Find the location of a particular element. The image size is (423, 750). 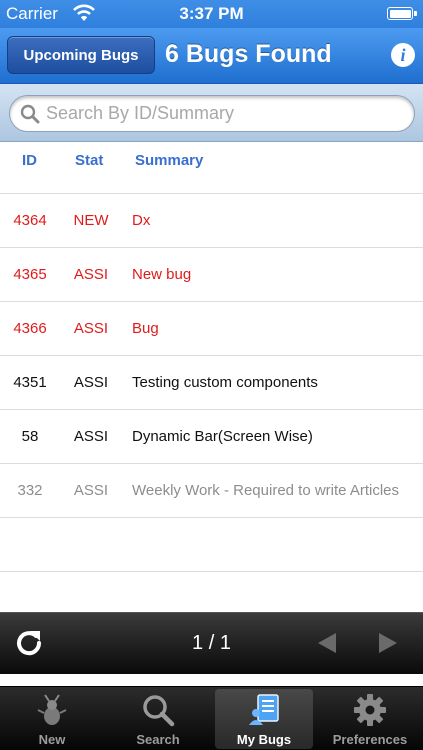

page-indicator: 1 / 1 is located at coordinates (211, 643).